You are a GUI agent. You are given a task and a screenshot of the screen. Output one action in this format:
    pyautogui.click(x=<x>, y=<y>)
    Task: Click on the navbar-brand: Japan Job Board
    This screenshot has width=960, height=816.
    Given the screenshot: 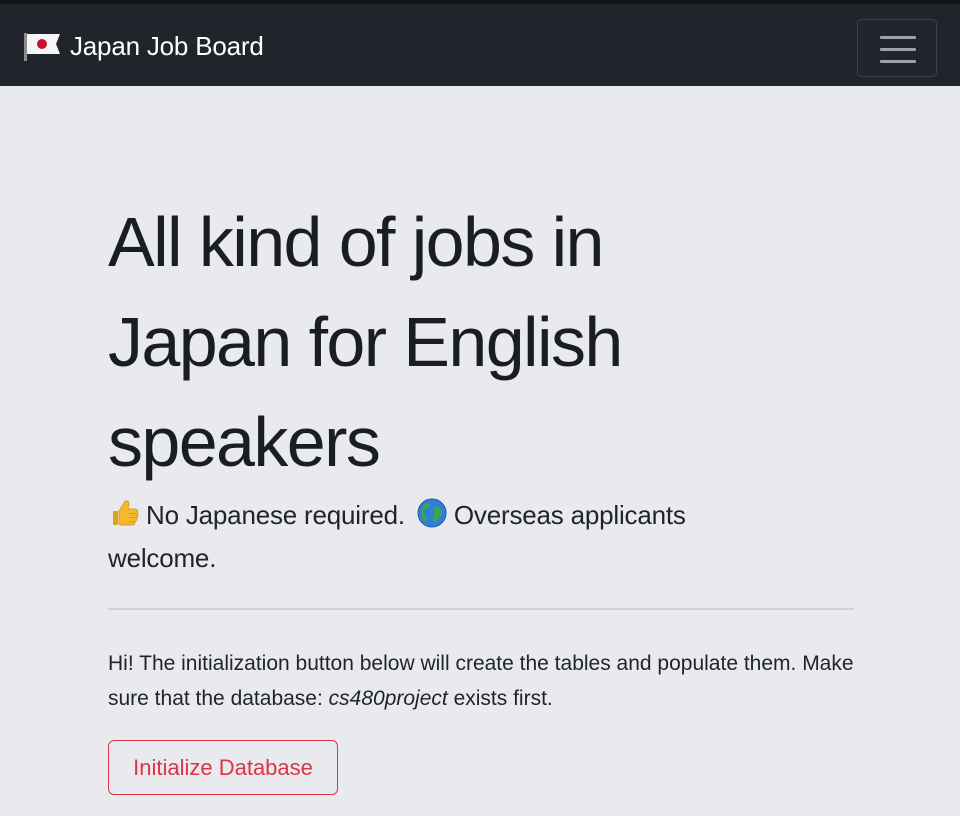 What is the action you would take?
    pyautogui.click(x=144, y=46)
    